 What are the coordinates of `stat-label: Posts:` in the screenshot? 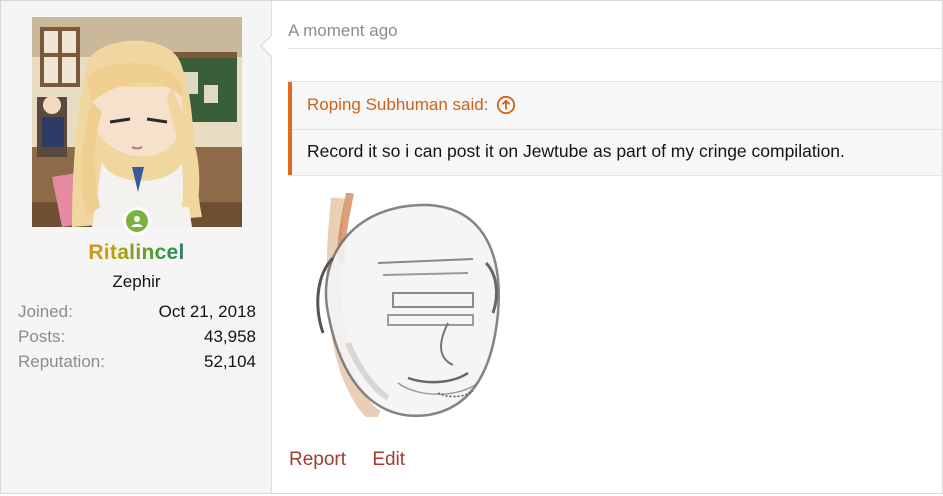 It's located at (42, 336).